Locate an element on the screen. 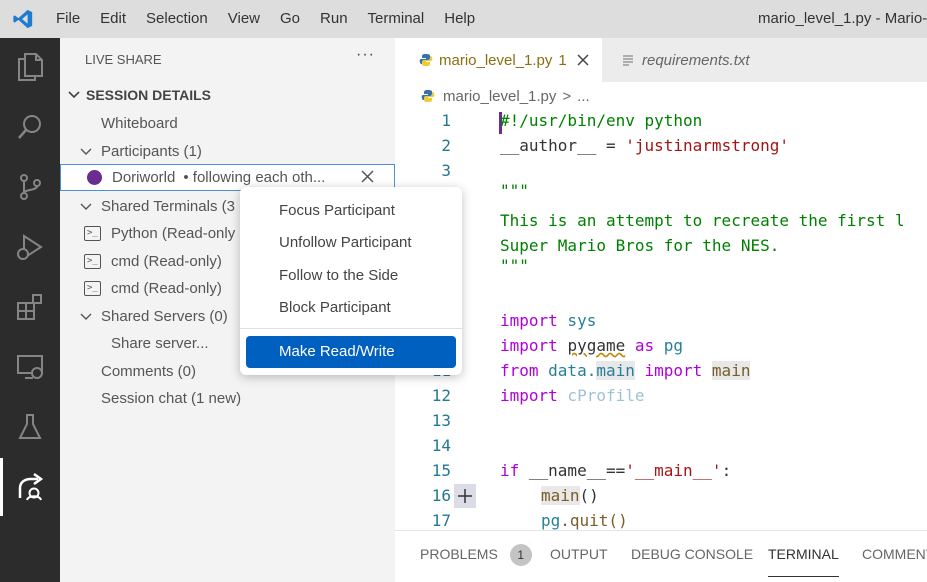 The image size is (927, 582). session-chat-item: Session chat (1 new) is located at coordinates (227, 398).